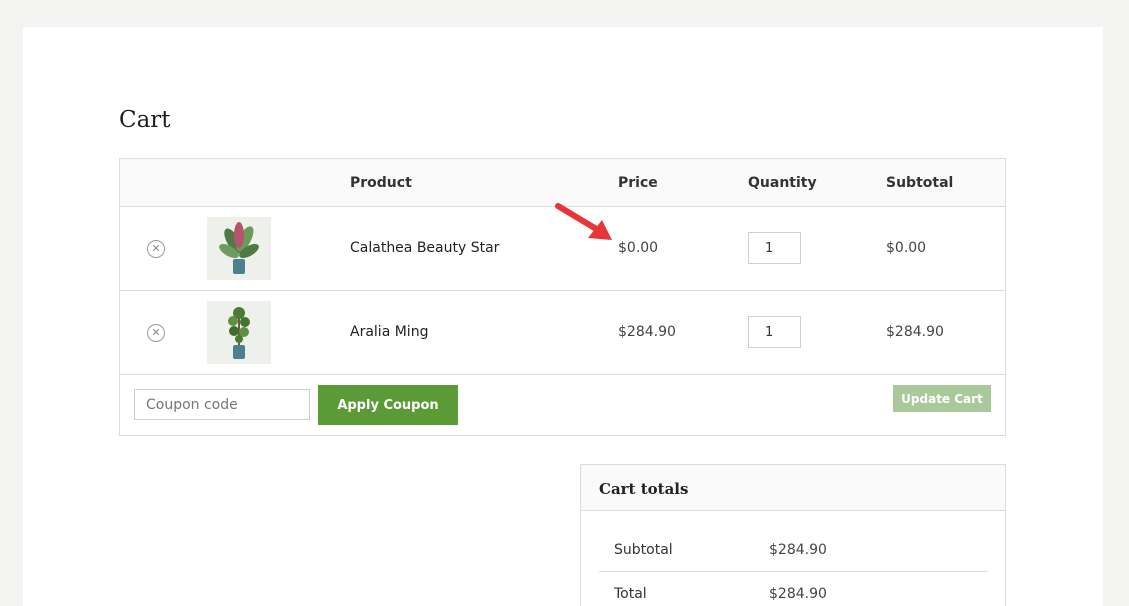 The height and width of the screenshot is (606, 1129). I want to click on total-value: $284.90, so click(798, 594).